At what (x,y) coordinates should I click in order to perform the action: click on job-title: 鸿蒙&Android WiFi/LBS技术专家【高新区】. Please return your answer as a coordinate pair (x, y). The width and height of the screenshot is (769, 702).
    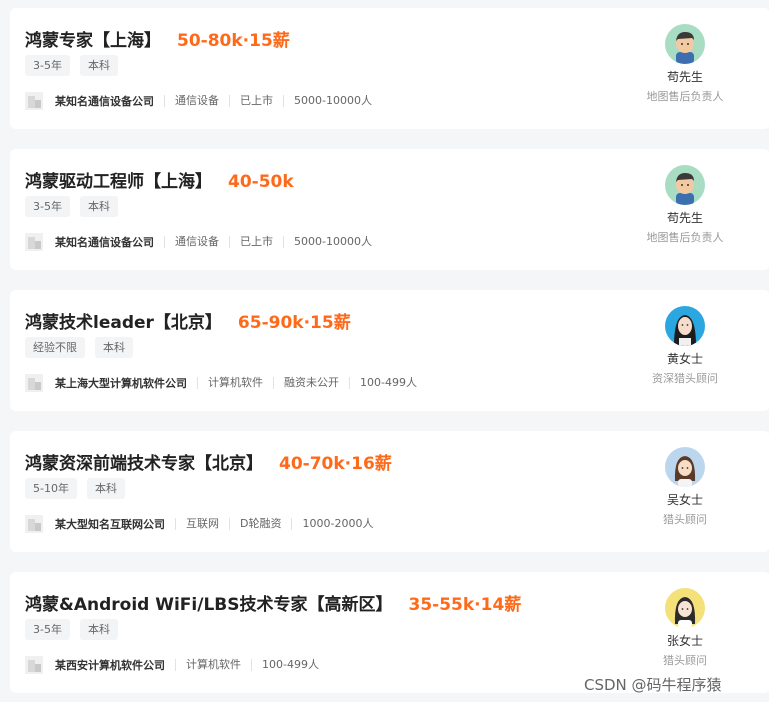
    Looking at the image, I should click on (209, 605).